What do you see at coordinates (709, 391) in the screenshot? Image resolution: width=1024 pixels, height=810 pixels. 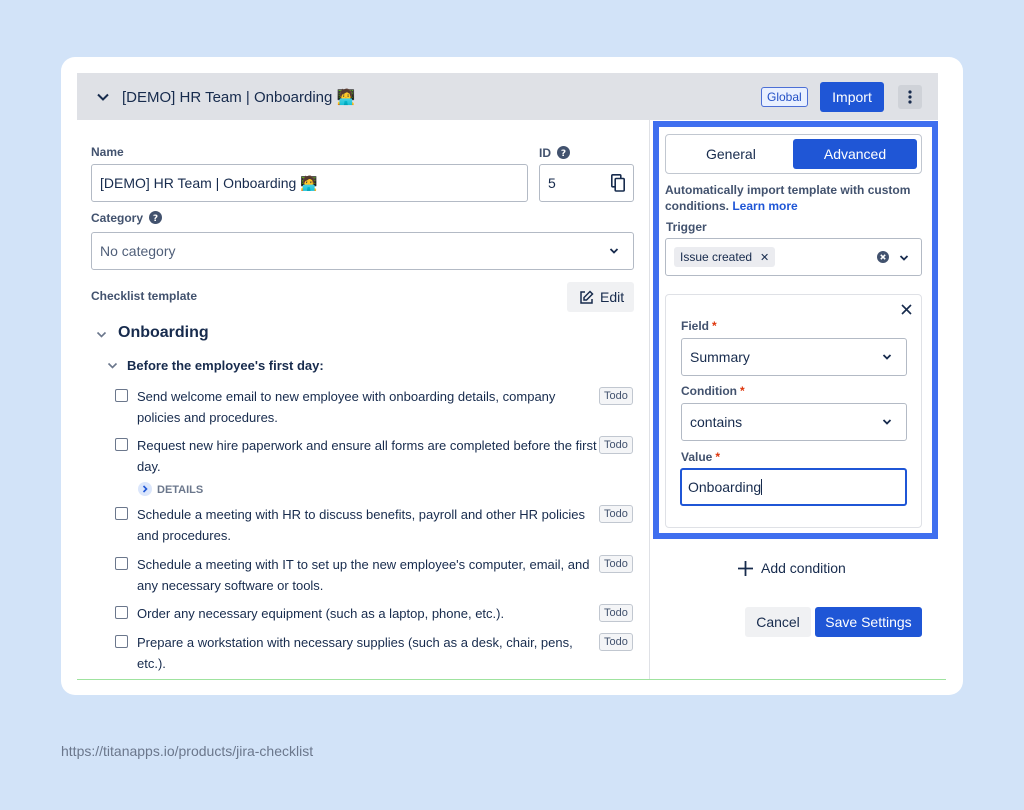 I see `condition-label-text: Condition` at bounding box center [709, 391].